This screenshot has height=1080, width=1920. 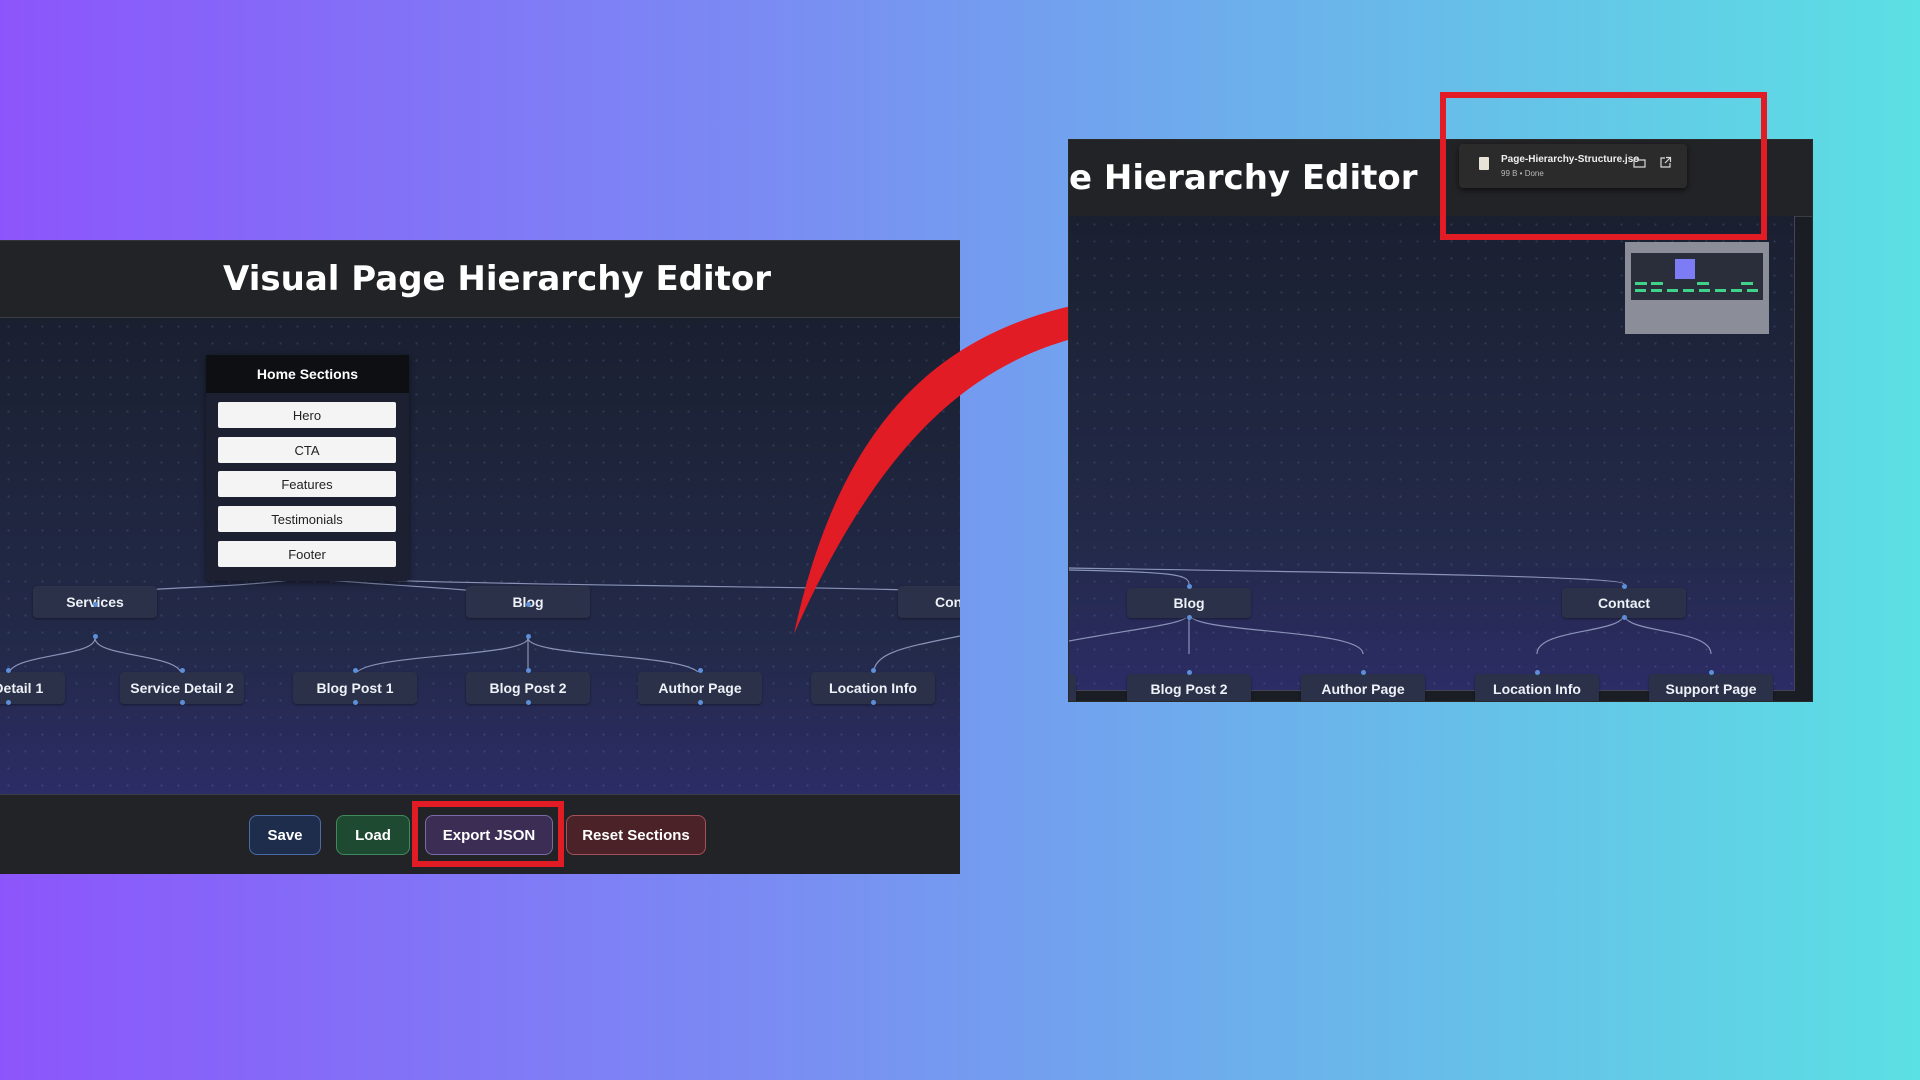 I want to click on save-button: Save, so click(x=285, y=835).